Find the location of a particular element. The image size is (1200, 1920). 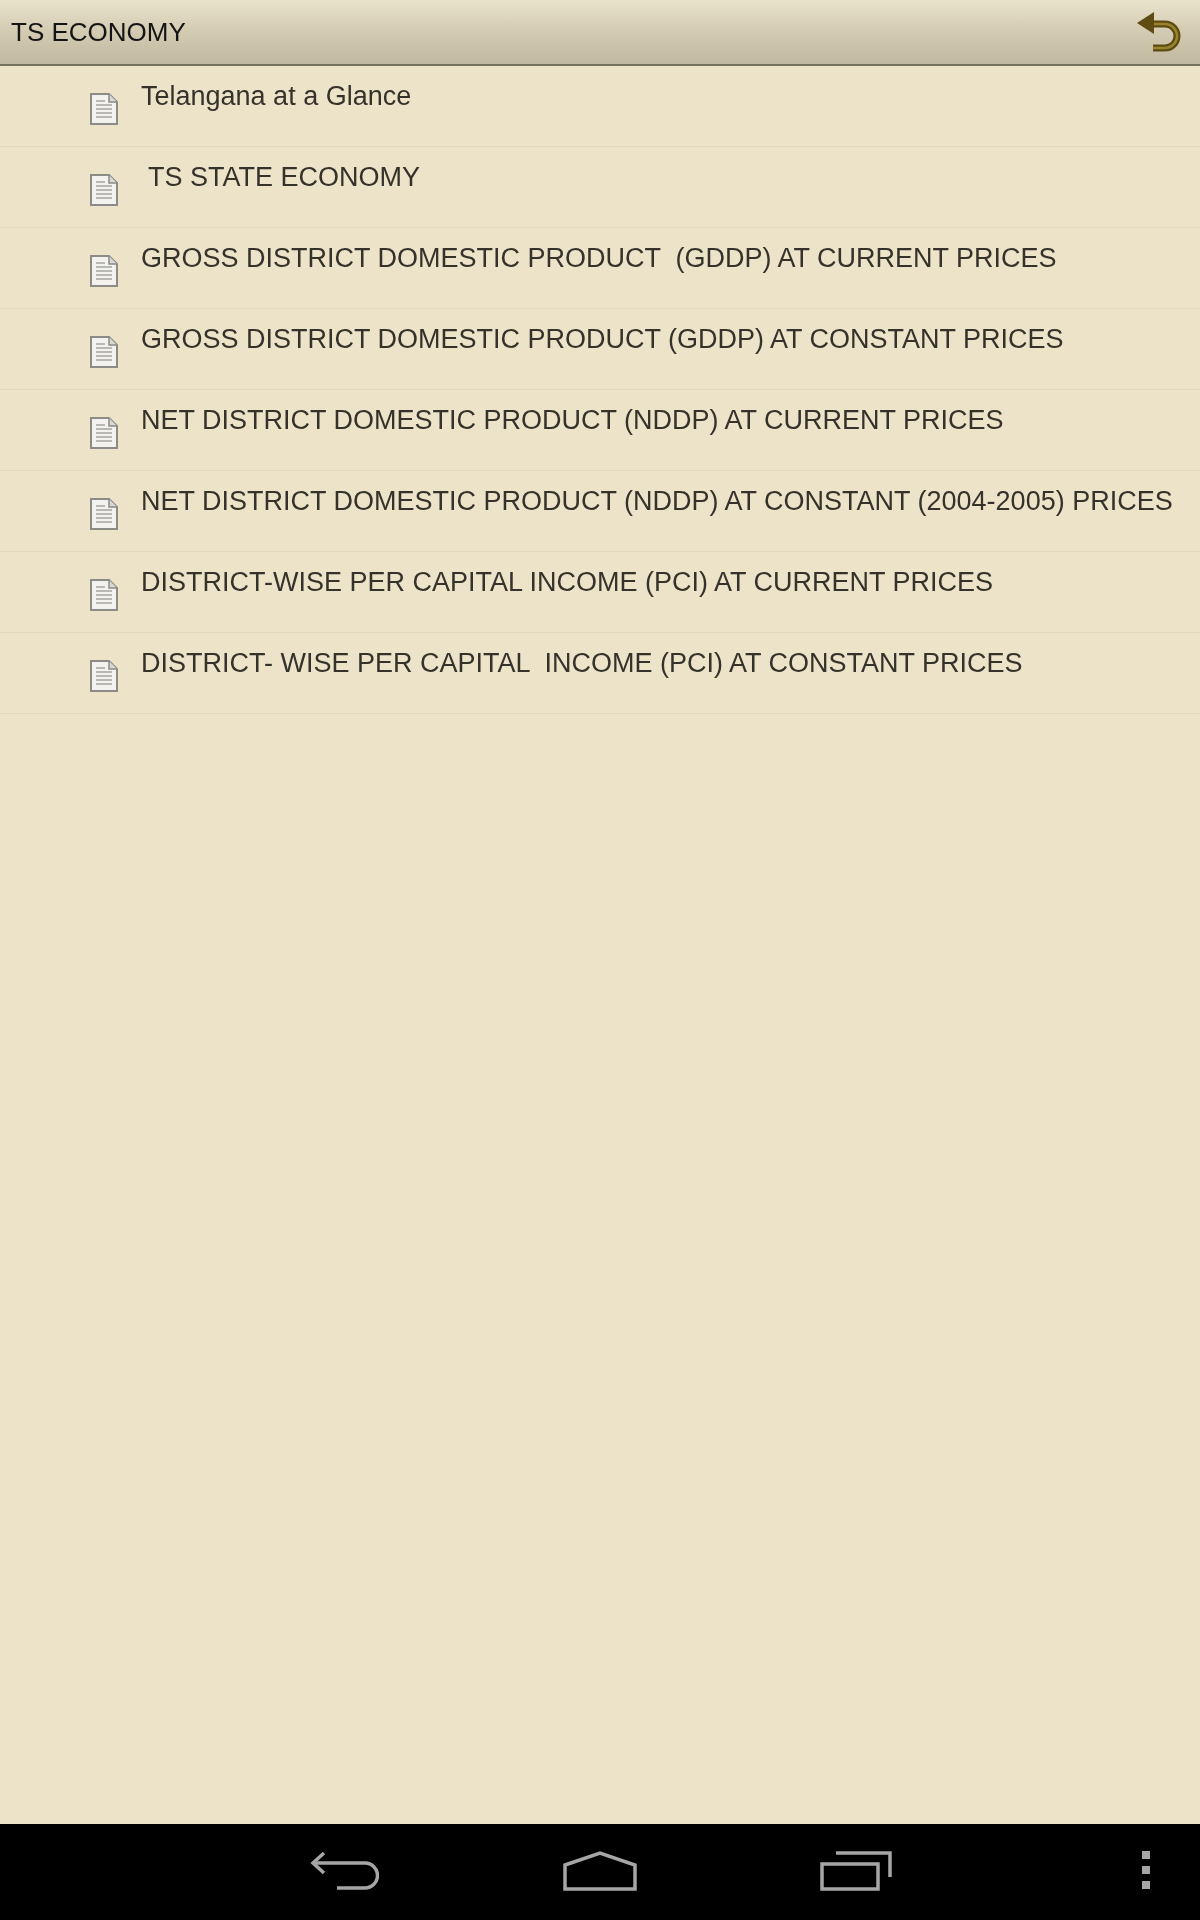

recent-apps-icon is located at coordinates (856, 1871).